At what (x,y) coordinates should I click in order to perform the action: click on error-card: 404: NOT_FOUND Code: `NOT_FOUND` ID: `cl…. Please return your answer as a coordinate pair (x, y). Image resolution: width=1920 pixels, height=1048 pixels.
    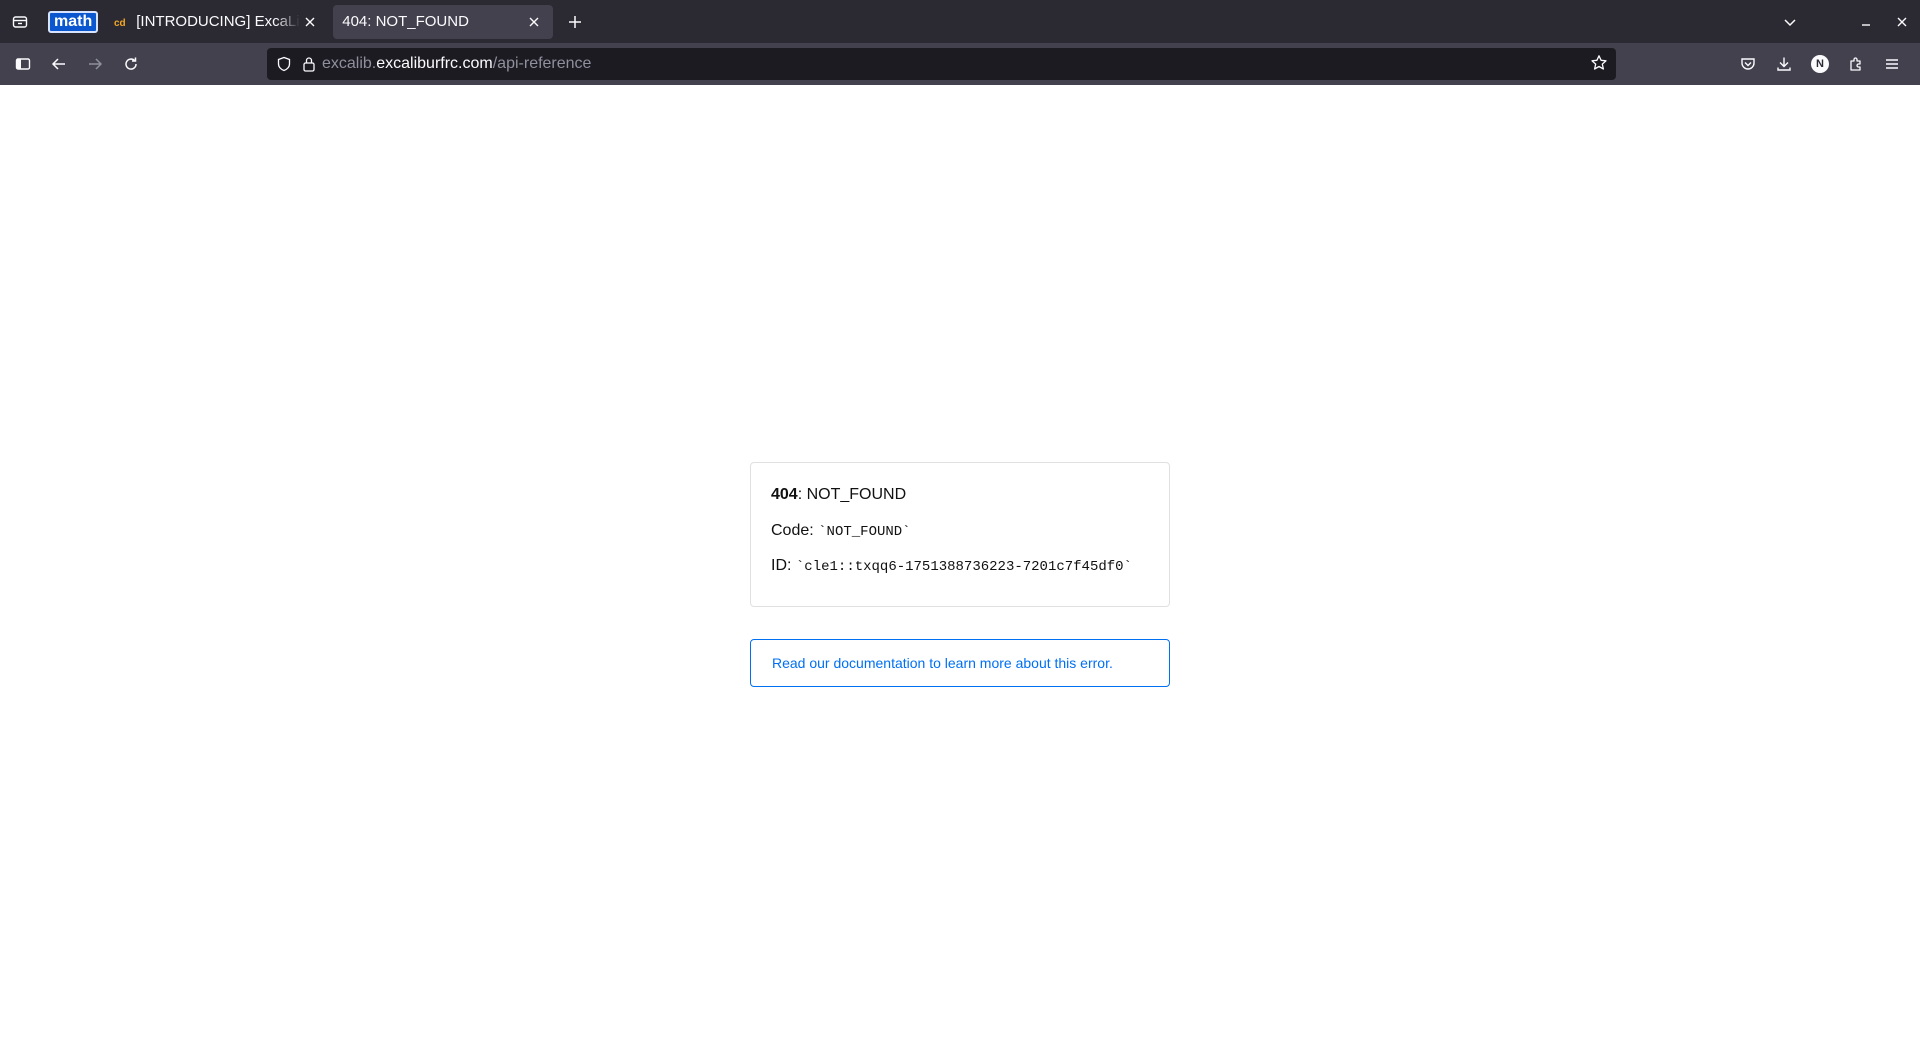
    Looking at the image, I should click on (960, 534).